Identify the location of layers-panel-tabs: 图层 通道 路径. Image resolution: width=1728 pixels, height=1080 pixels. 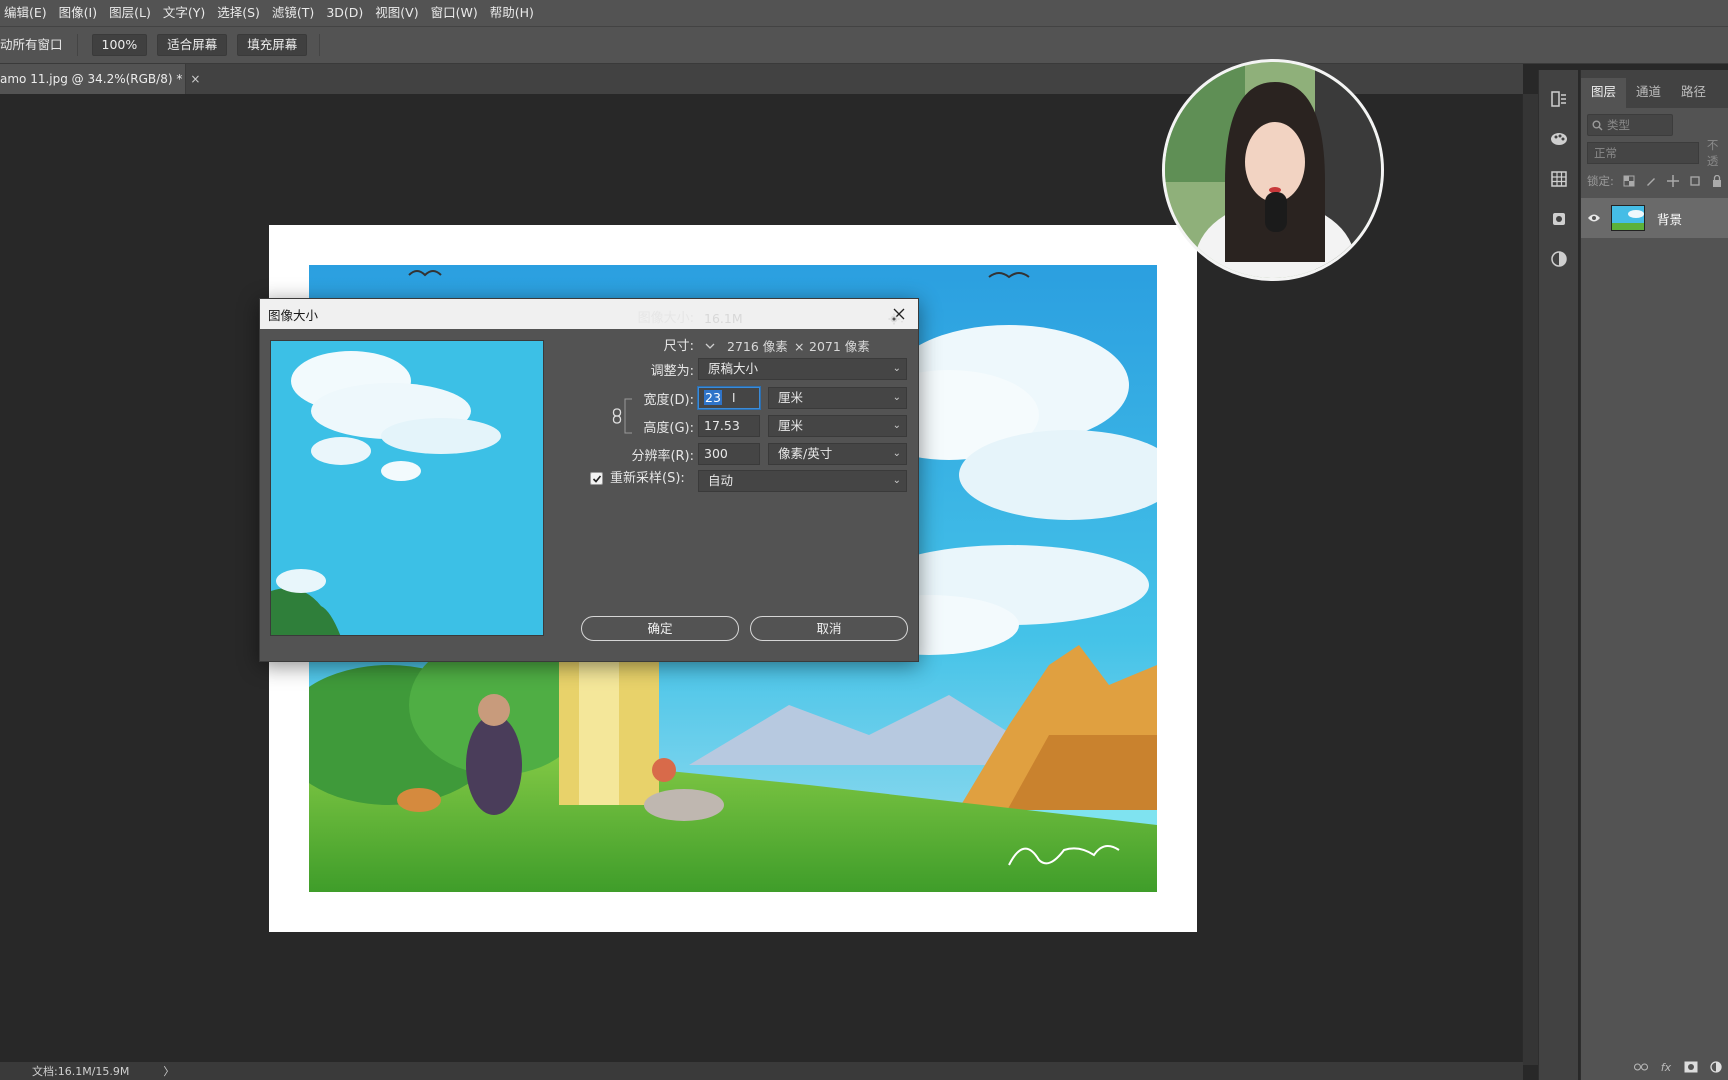
(1654, 89).